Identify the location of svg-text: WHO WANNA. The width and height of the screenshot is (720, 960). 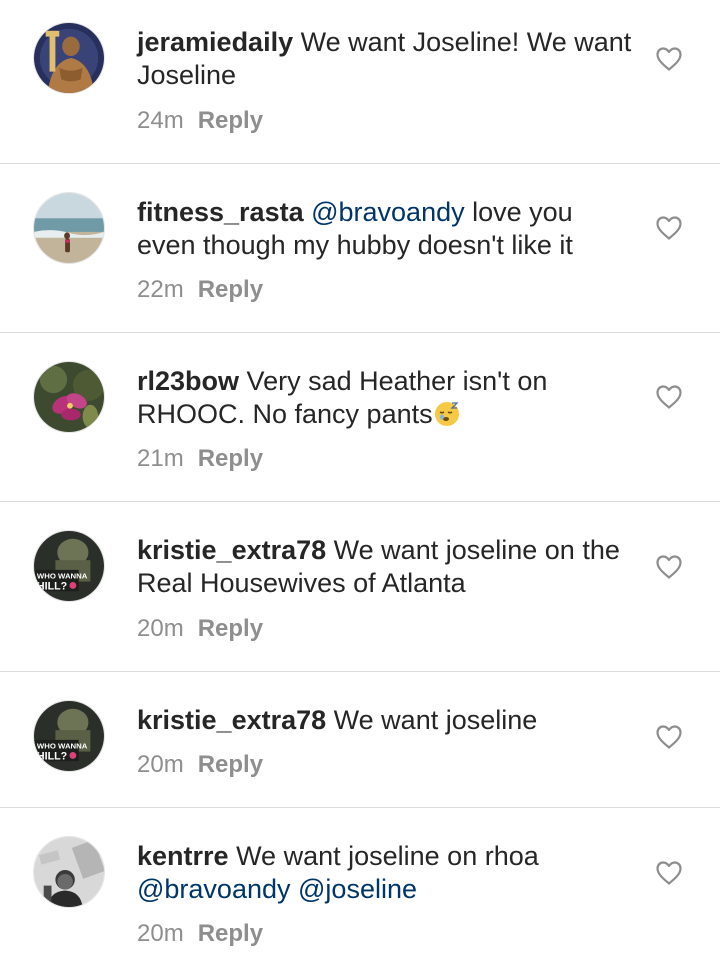
(62, 746).